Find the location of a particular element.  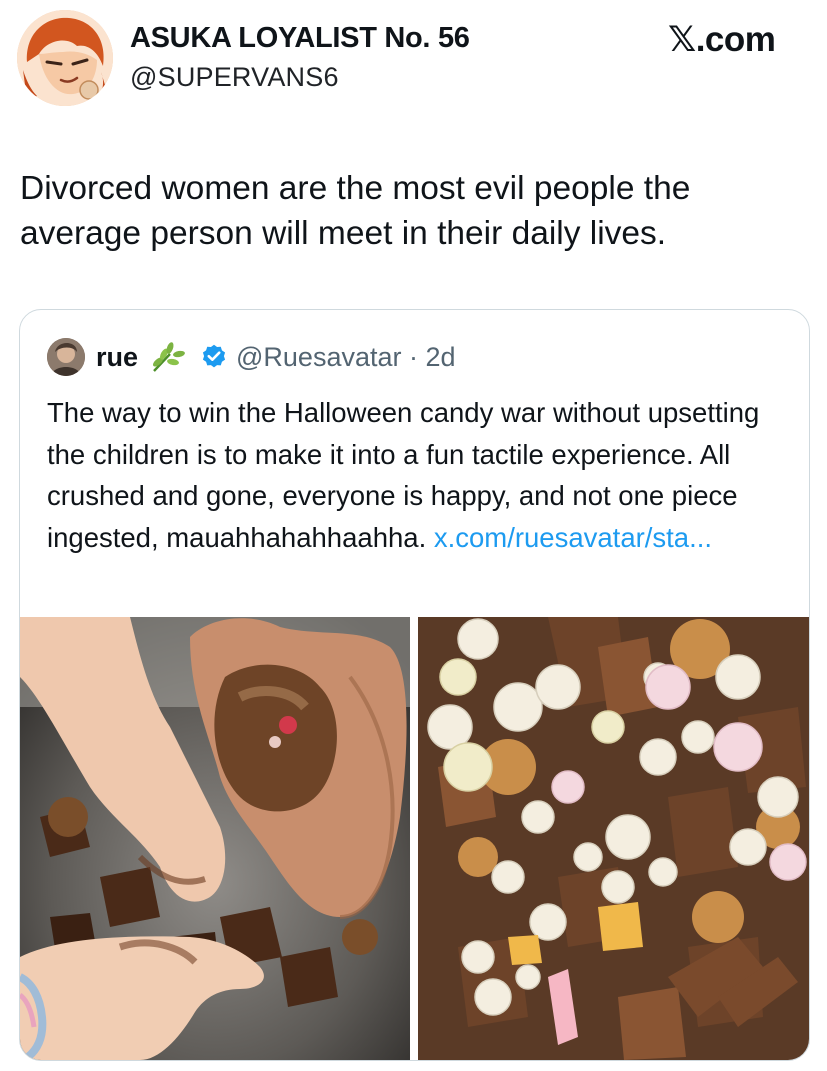

quoted-post-meta: @Ruesavatar · 2d is located at coordinates (346, 357).